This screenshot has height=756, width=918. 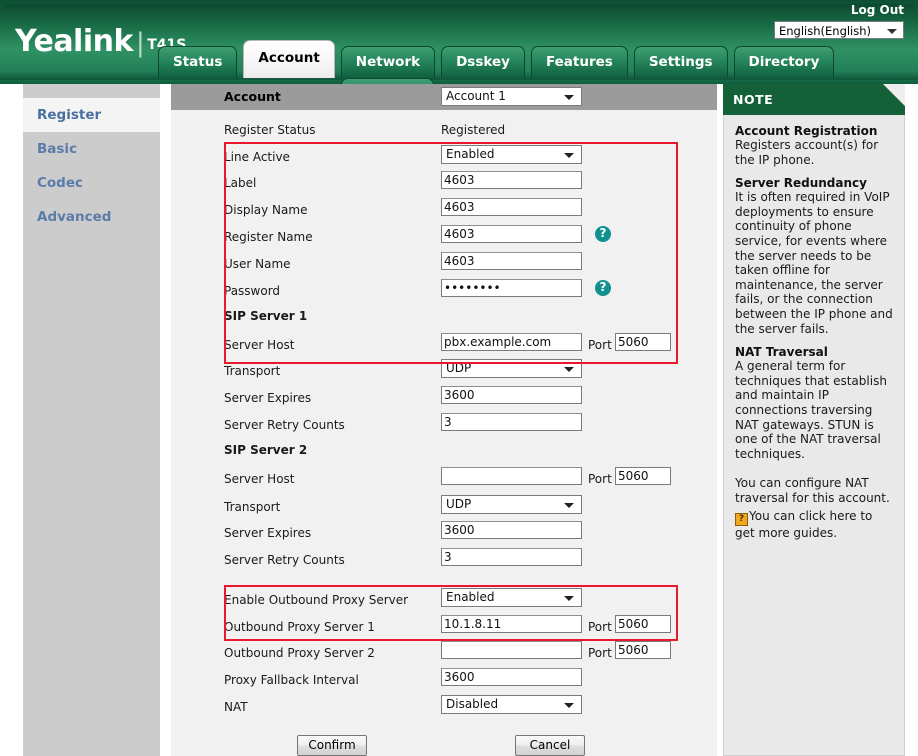 I want to click on row-sip1-server-retry: Server Retry Counts, so click(x=444, y=425).